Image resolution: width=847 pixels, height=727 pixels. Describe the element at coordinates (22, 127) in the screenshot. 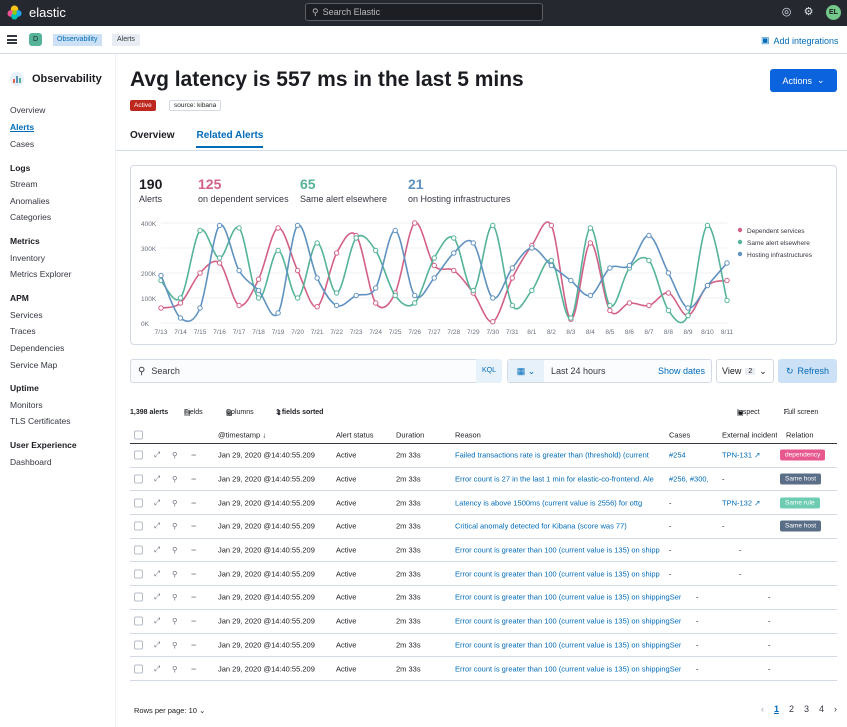

I see `sidebar-item-alerts: Alerts` at that location.